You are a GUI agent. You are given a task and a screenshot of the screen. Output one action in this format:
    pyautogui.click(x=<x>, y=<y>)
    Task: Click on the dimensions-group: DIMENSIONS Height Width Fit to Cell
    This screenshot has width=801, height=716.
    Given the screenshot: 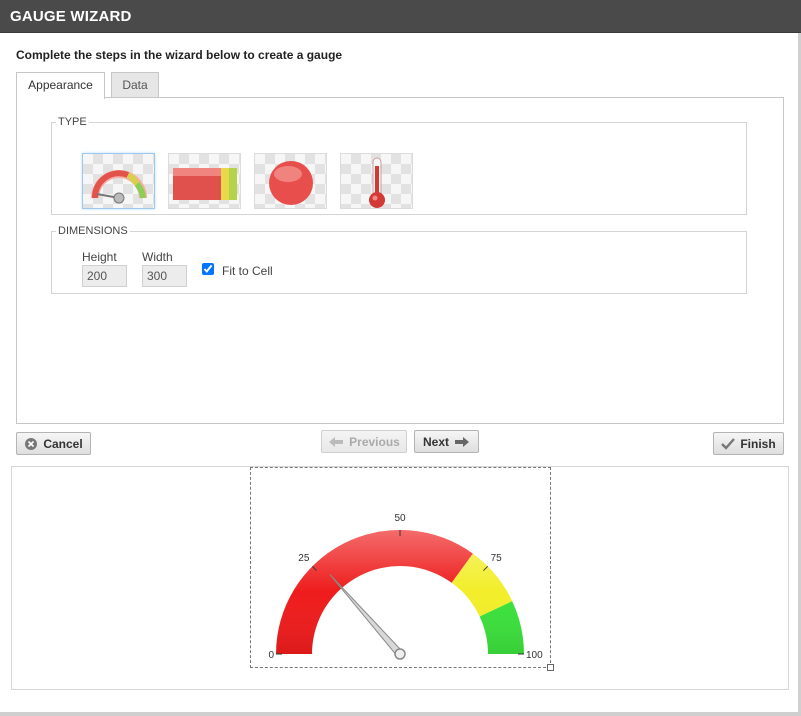 What is the action you would take?
    pyautogui.click(x=399, y=259)
    